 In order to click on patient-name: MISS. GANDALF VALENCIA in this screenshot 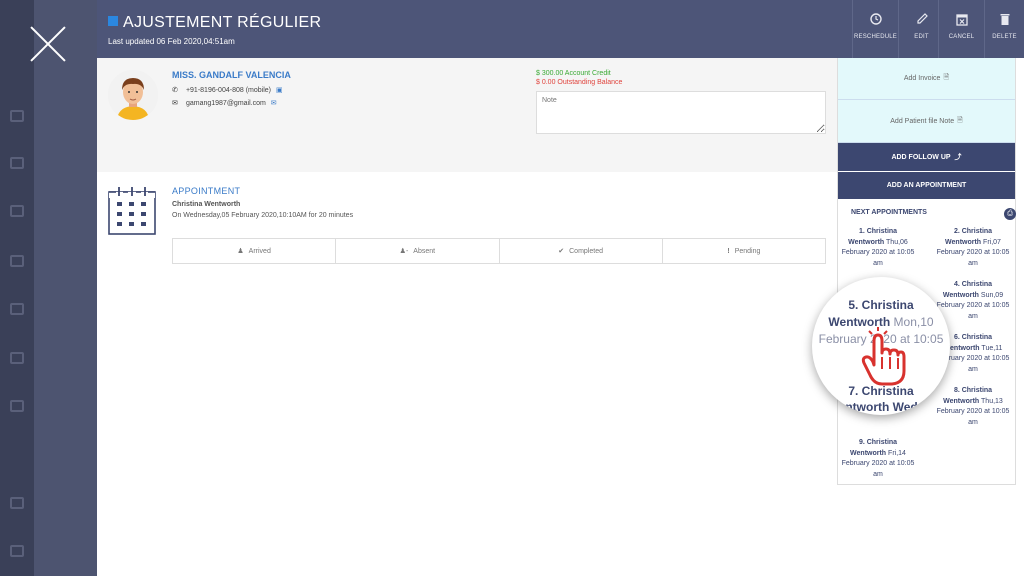, I will do `click(231, 75)`.